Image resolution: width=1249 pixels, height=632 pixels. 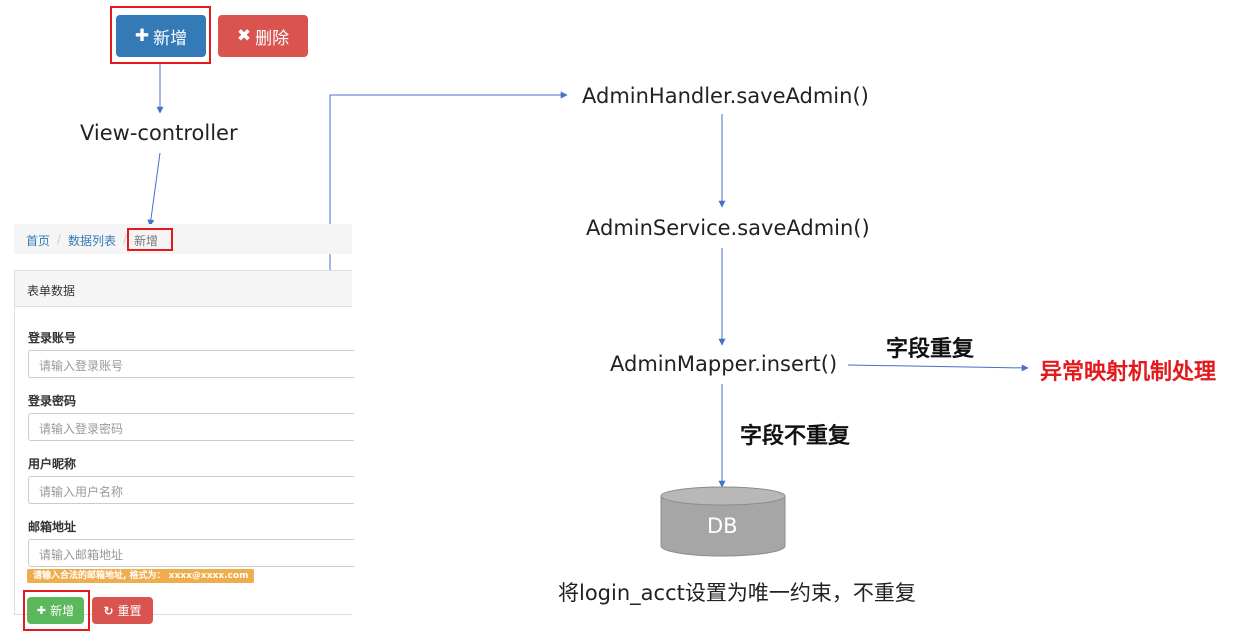 What do you see at coordinates (183, 289) in the screenshot?
I see `panel-heading: 表单数据` at bounding box center [183, 289].